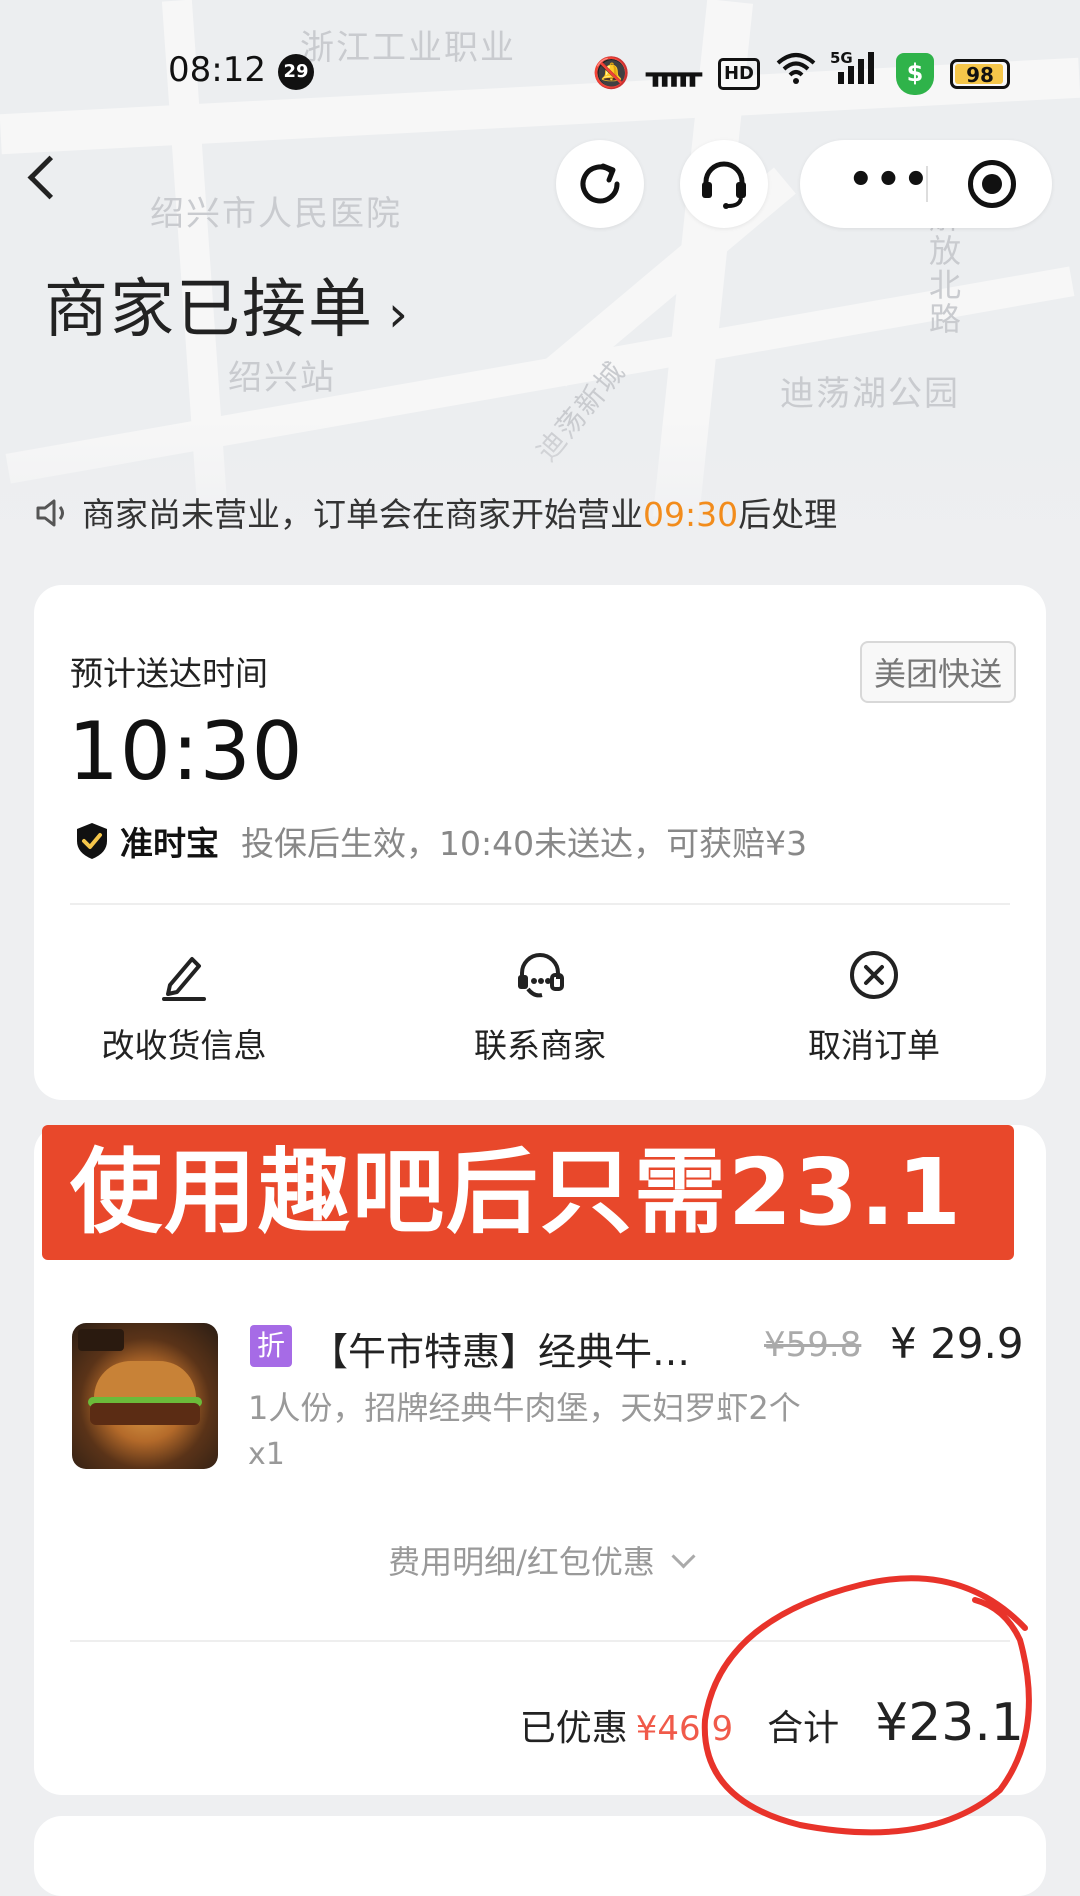 The width and height of the screenshot is (1080, 1896). I want to click on bluetooth-icon: ᚅ, so click(673, 73).